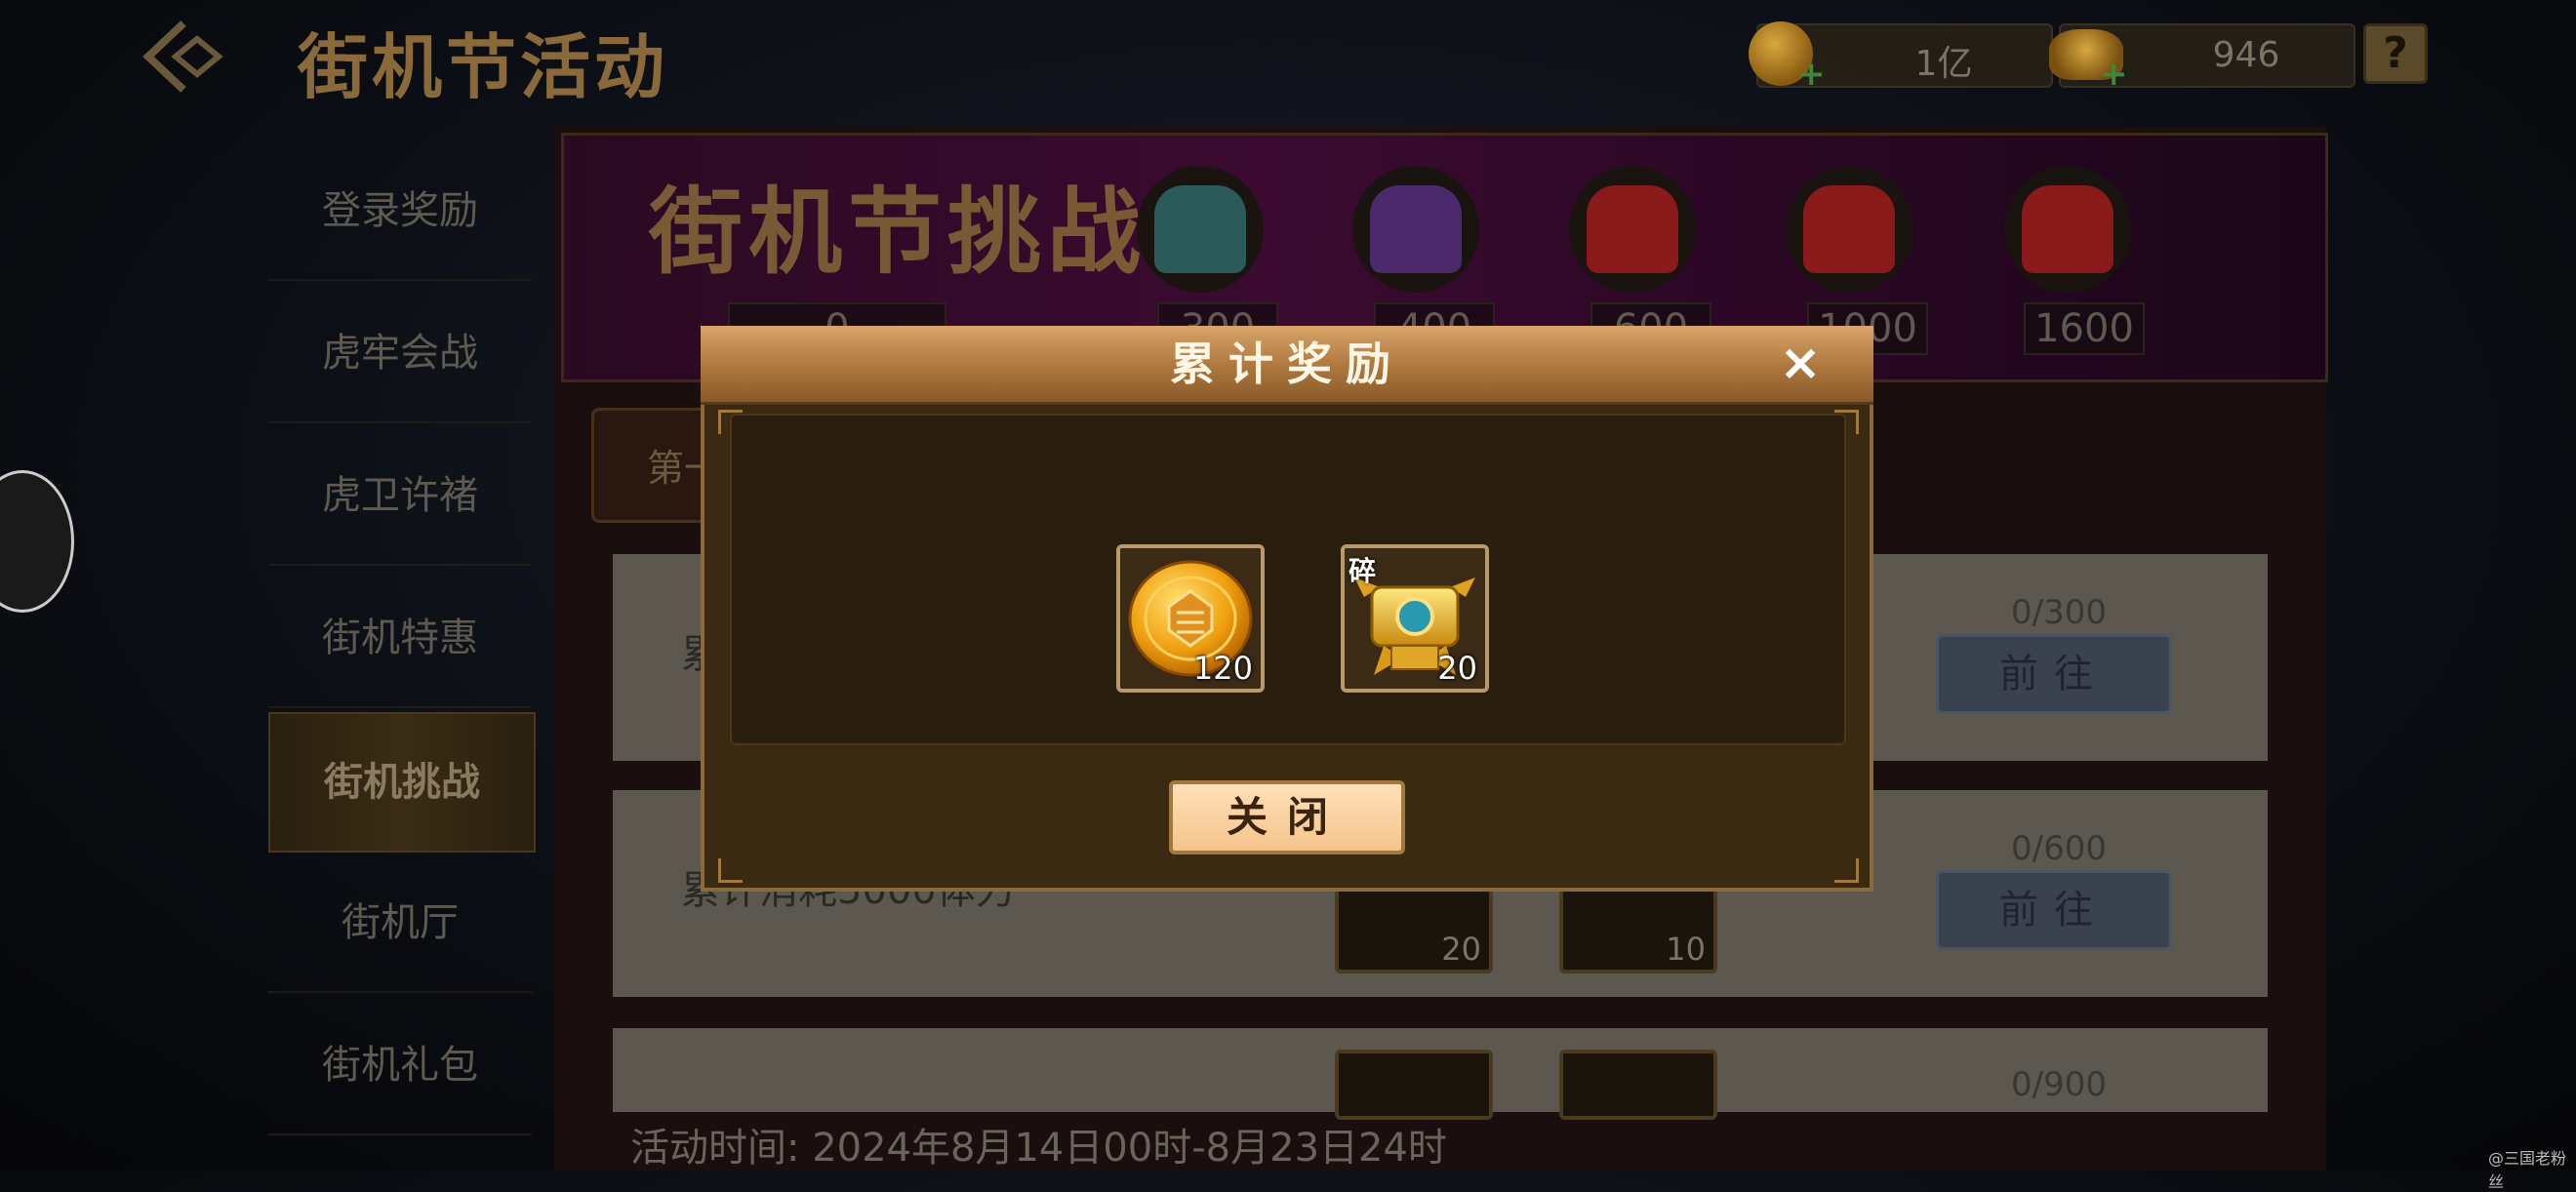  What do you see at coordinates (1800, 363) in the screenshot?
I see `close-icon: ×` at bounding box center [1800, 363].